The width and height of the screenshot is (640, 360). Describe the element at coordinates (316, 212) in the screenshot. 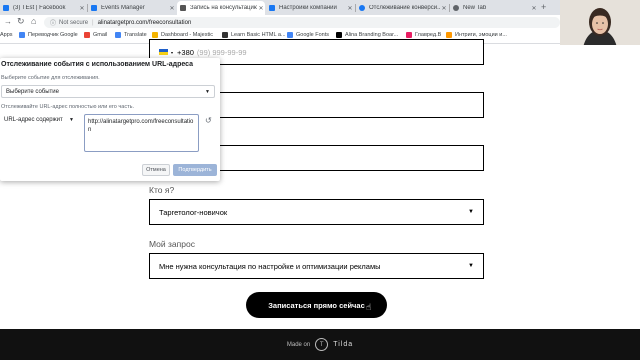

I see `who-select: Таргетолог-новичок ▼` at that location.